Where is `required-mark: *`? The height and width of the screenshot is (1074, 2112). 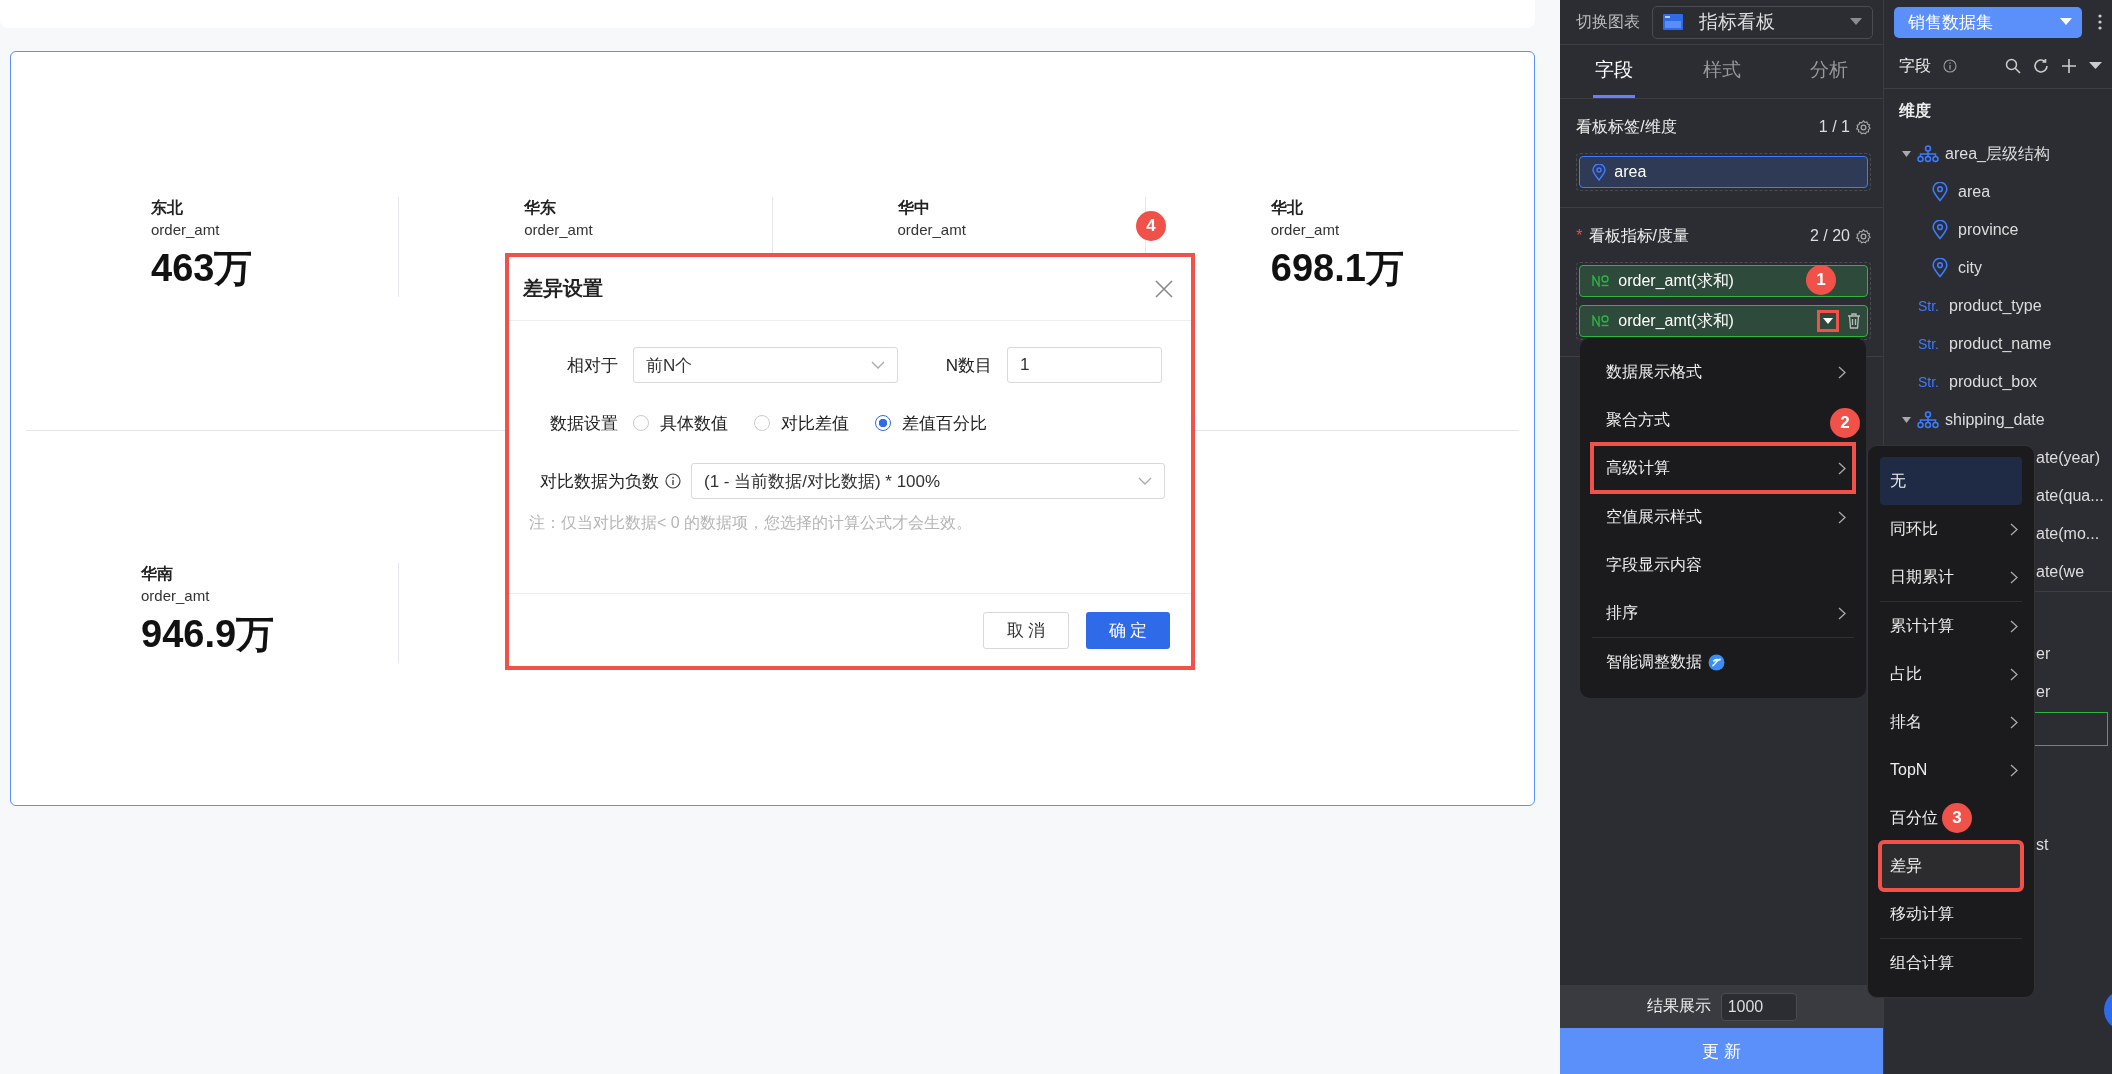 required-mark: * is located at coordinates (1579, 236).